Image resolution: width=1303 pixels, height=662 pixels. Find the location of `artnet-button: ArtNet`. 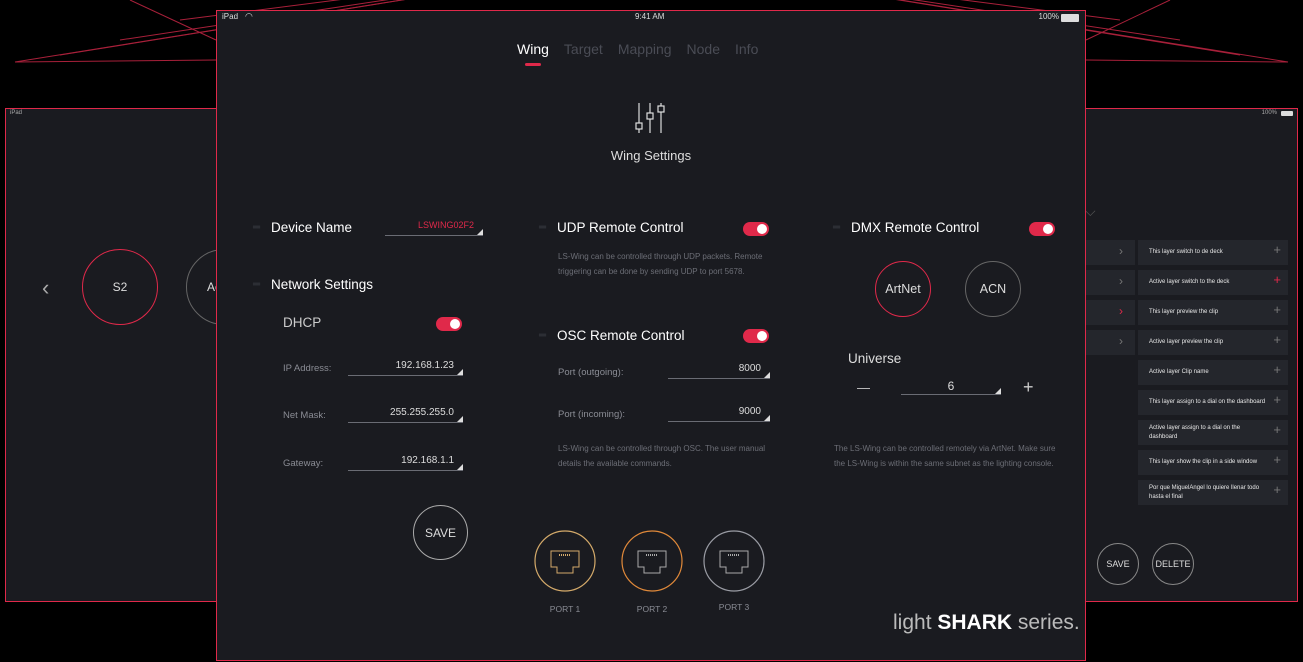

artnet-button: ArtNet is located at coordinates (903, 289).